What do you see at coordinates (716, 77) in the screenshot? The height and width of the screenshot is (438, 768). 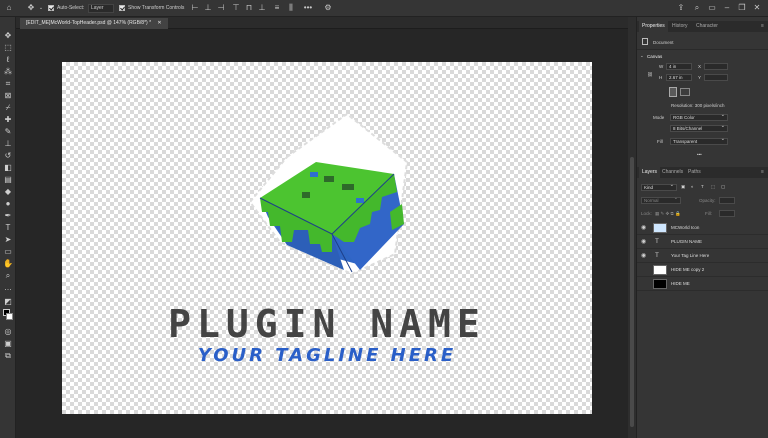 I see `y-field` at bounding box center [716, 77].